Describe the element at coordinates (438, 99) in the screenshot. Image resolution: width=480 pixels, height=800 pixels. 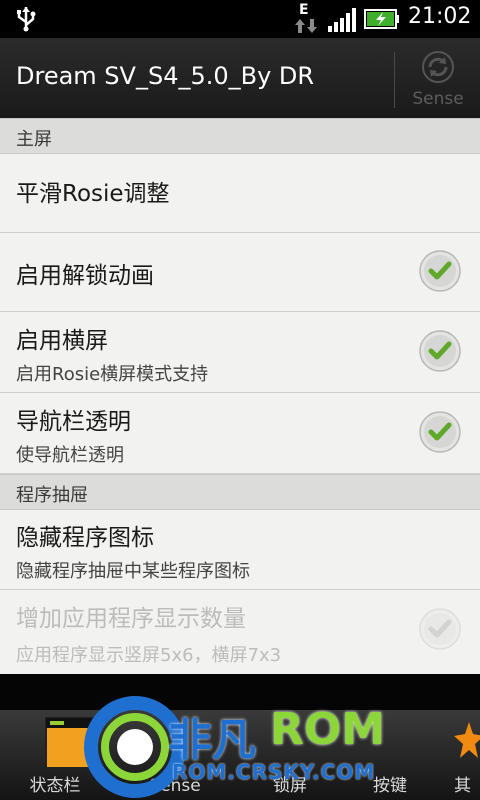
I see `sense-label: Sense` at that location.